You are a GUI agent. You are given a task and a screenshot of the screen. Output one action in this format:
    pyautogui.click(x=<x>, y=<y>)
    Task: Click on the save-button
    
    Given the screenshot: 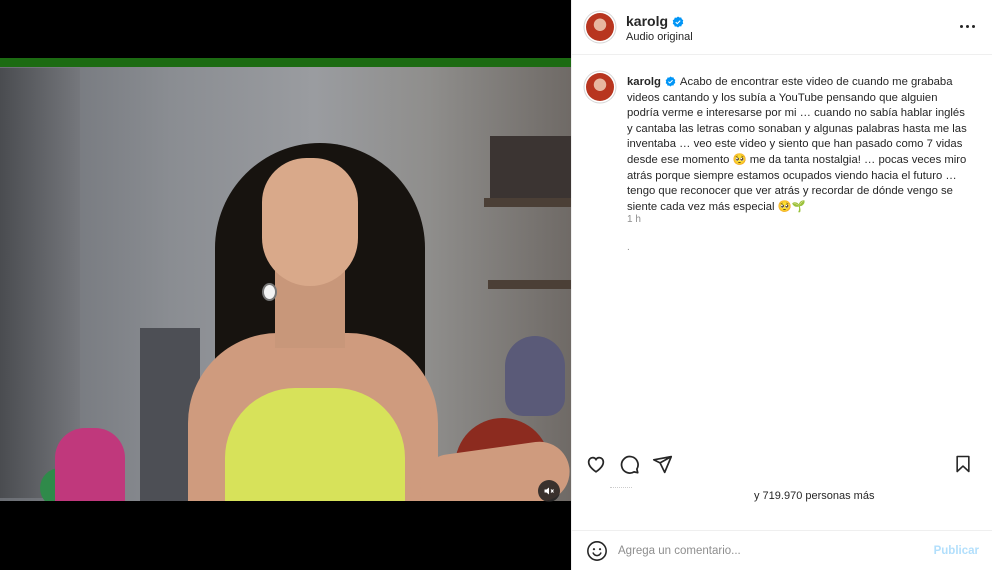 What is the action you would take?
    pyautogui.click(x=963, y=464)
    